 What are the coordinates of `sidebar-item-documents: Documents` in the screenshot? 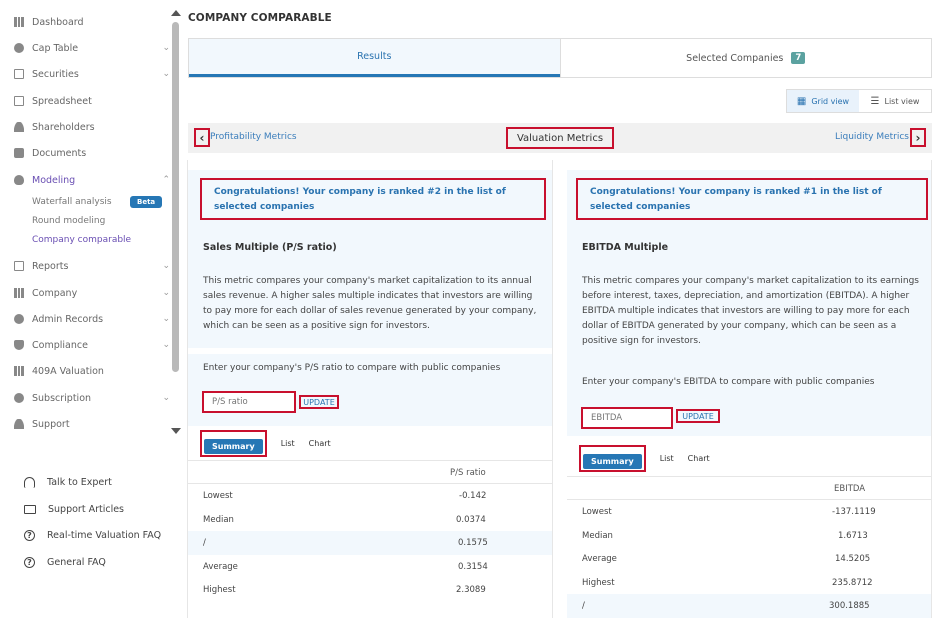 It's located at (92, 153).